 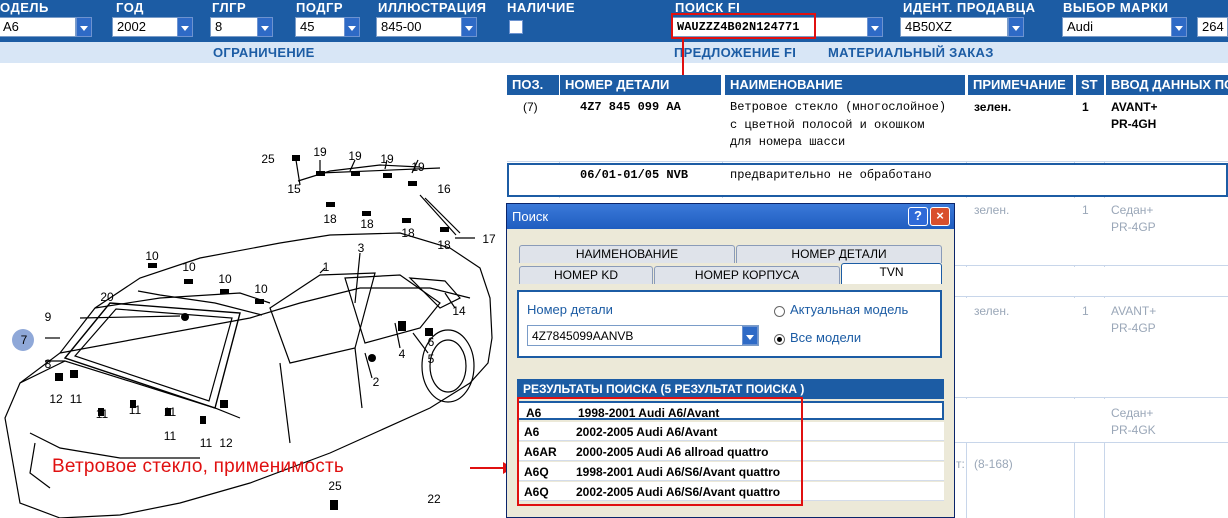 I want to click on results-header: РЕЗУЛЬТАТЫ ПОИСКА (5 РЕЗУЛЬТАТ ПОИСКА ), so click(x=730, y=389).